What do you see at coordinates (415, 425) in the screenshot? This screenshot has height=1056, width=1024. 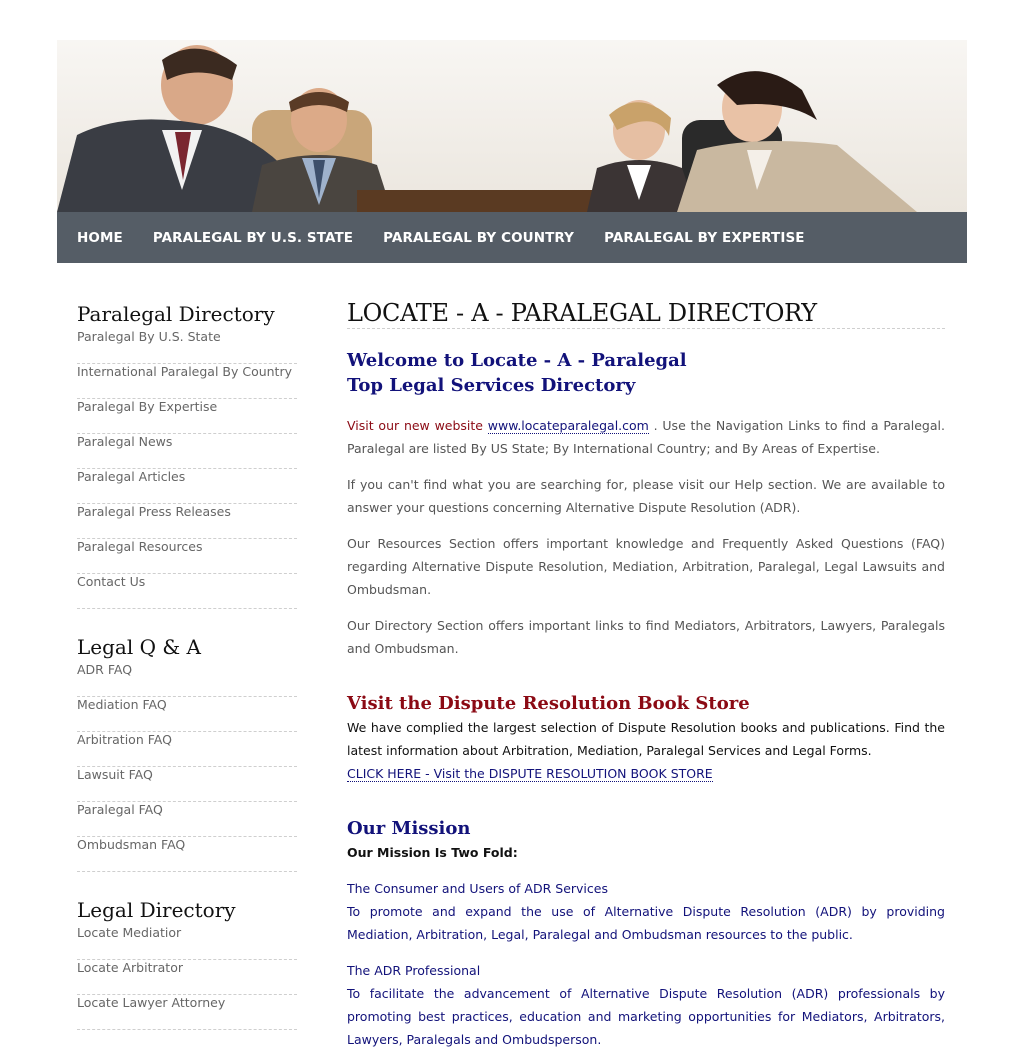 I see `visit-prefix-text: Visit our new website` at bounding box center [415, 425].